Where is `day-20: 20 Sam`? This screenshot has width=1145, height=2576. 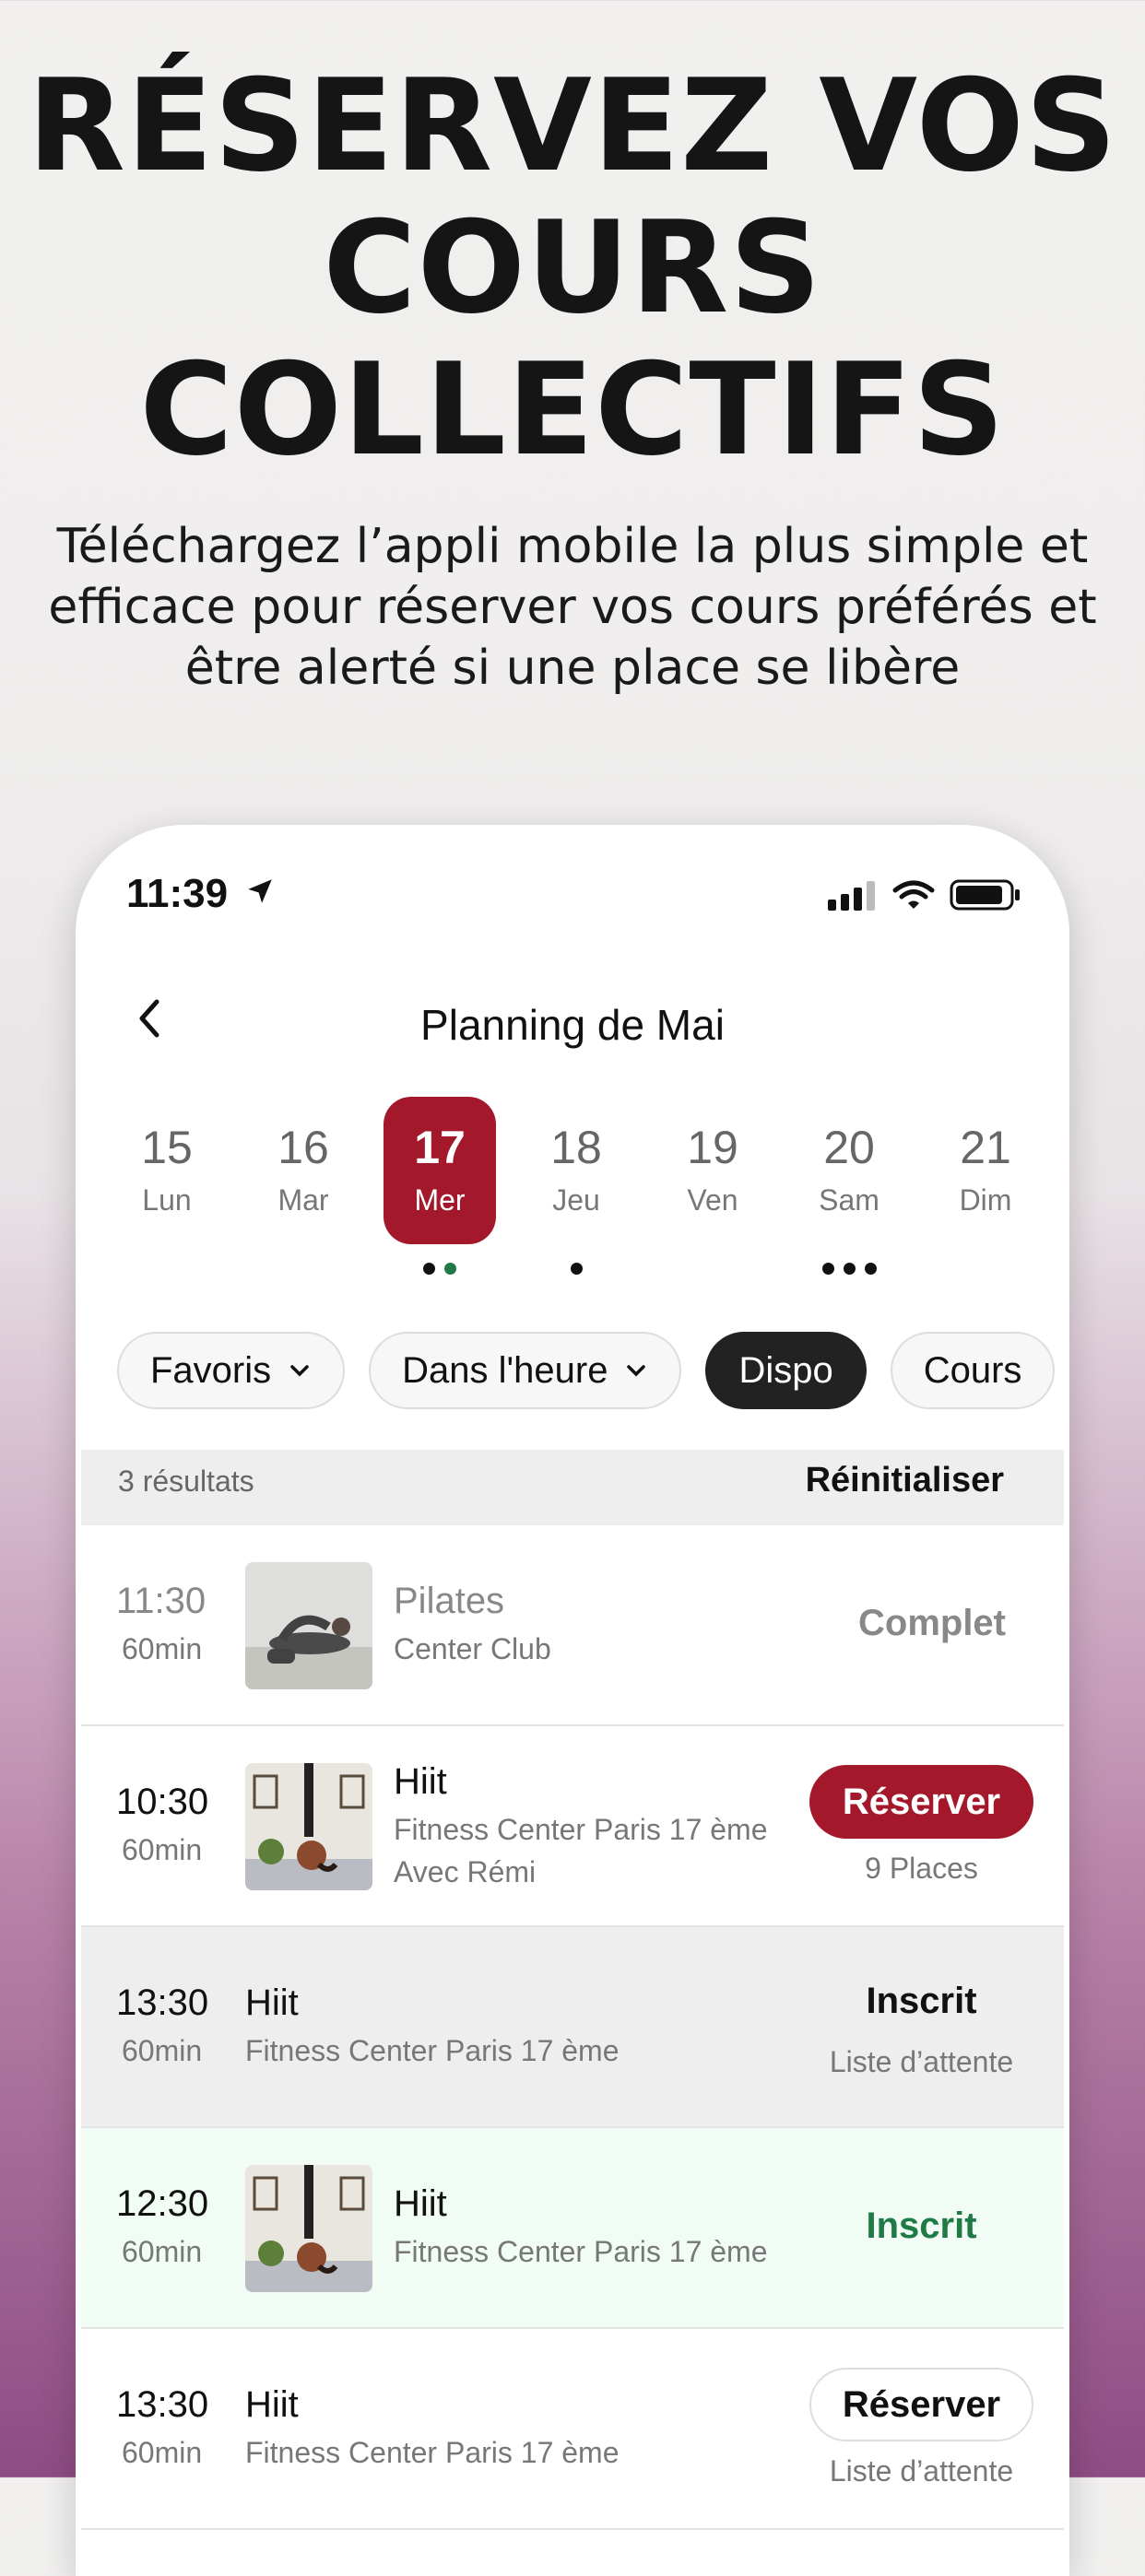 day-20: 20 Sam is located at coordinates (849, 1186).